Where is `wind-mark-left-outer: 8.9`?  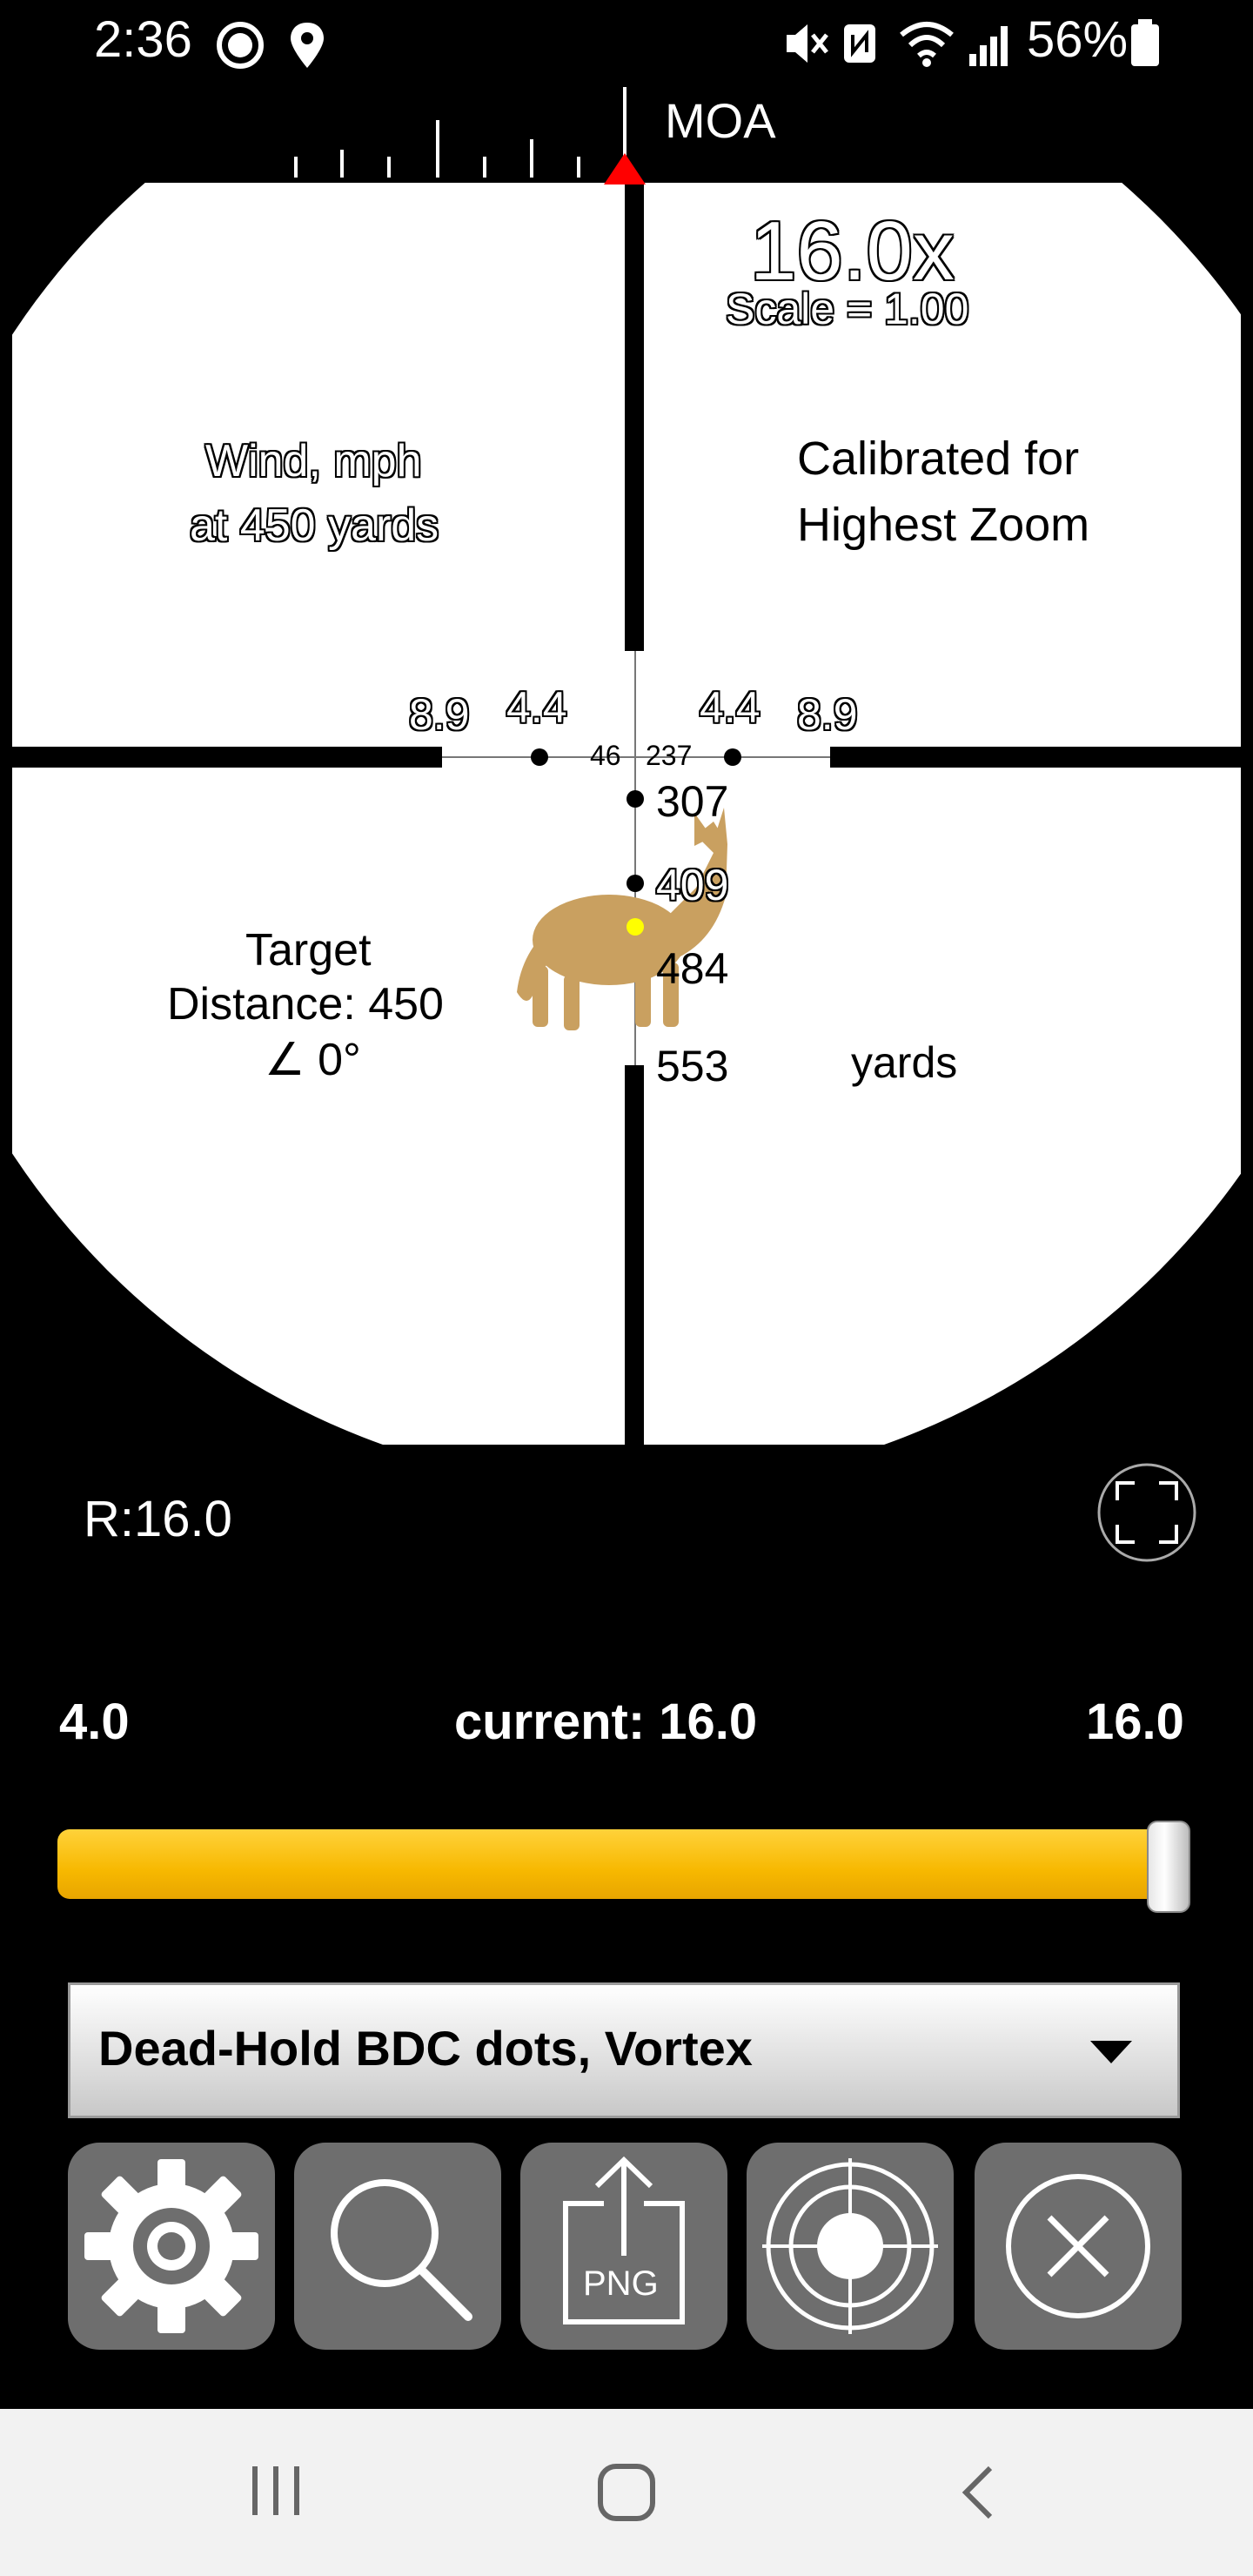
wind-mark-left-outer: 8.9 is located at coordinates (440, 714).